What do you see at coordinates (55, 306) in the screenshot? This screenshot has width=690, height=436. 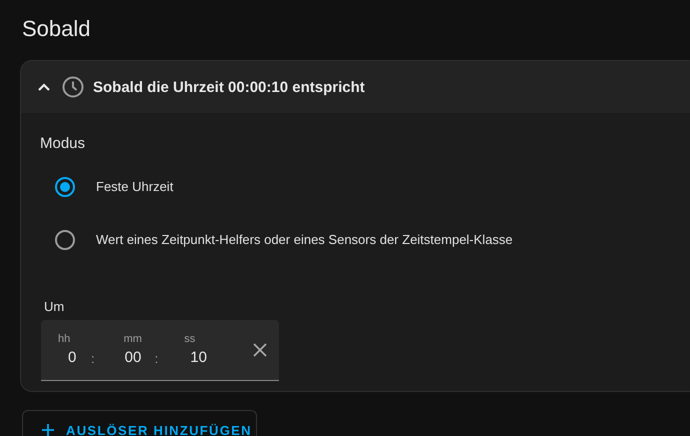 I see `time-label: Um` at bounding box center [55, 306].